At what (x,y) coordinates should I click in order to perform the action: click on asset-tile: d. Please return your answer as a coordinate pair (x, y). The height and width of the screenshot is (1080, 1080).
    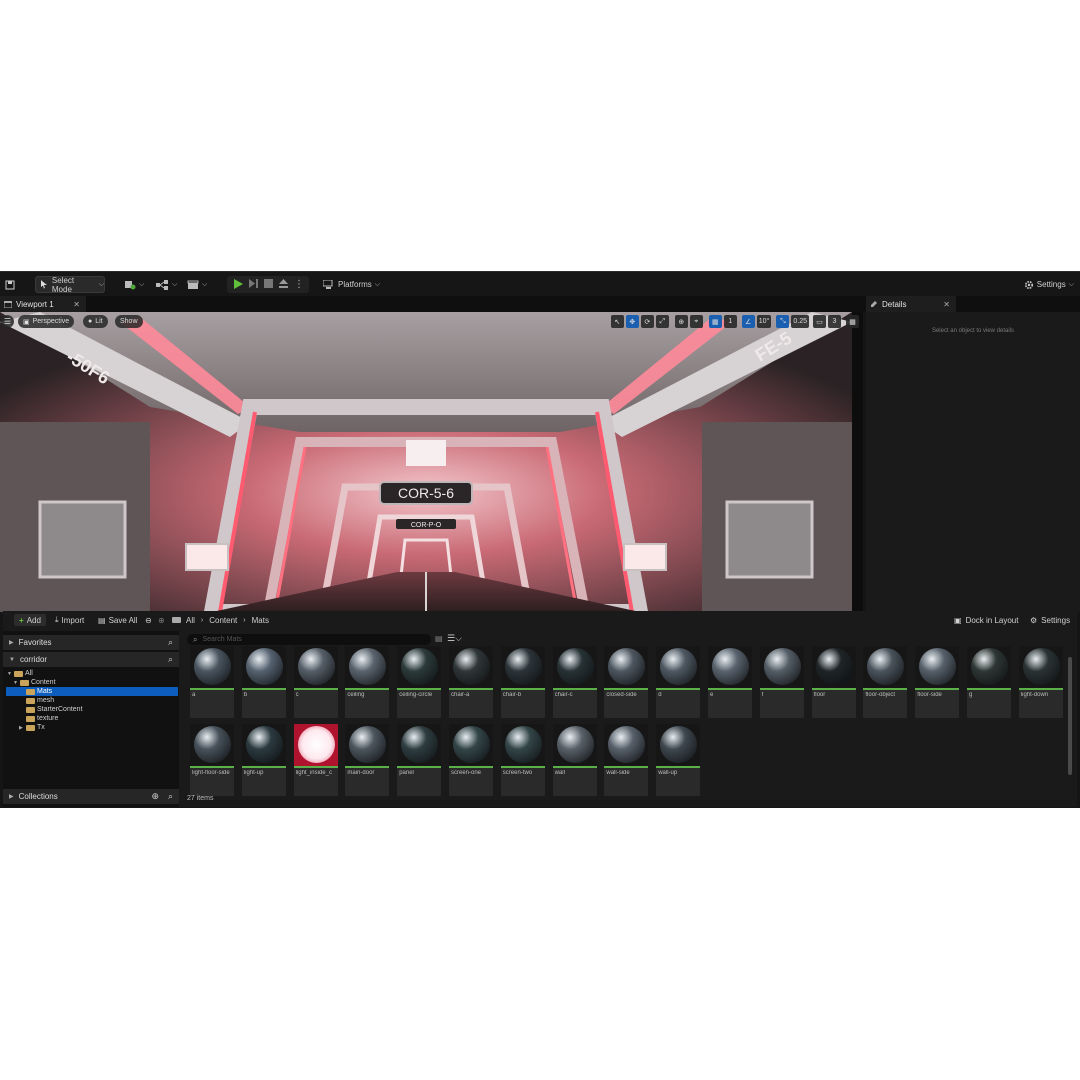
    Looking at the image, I should click on (678, 682).